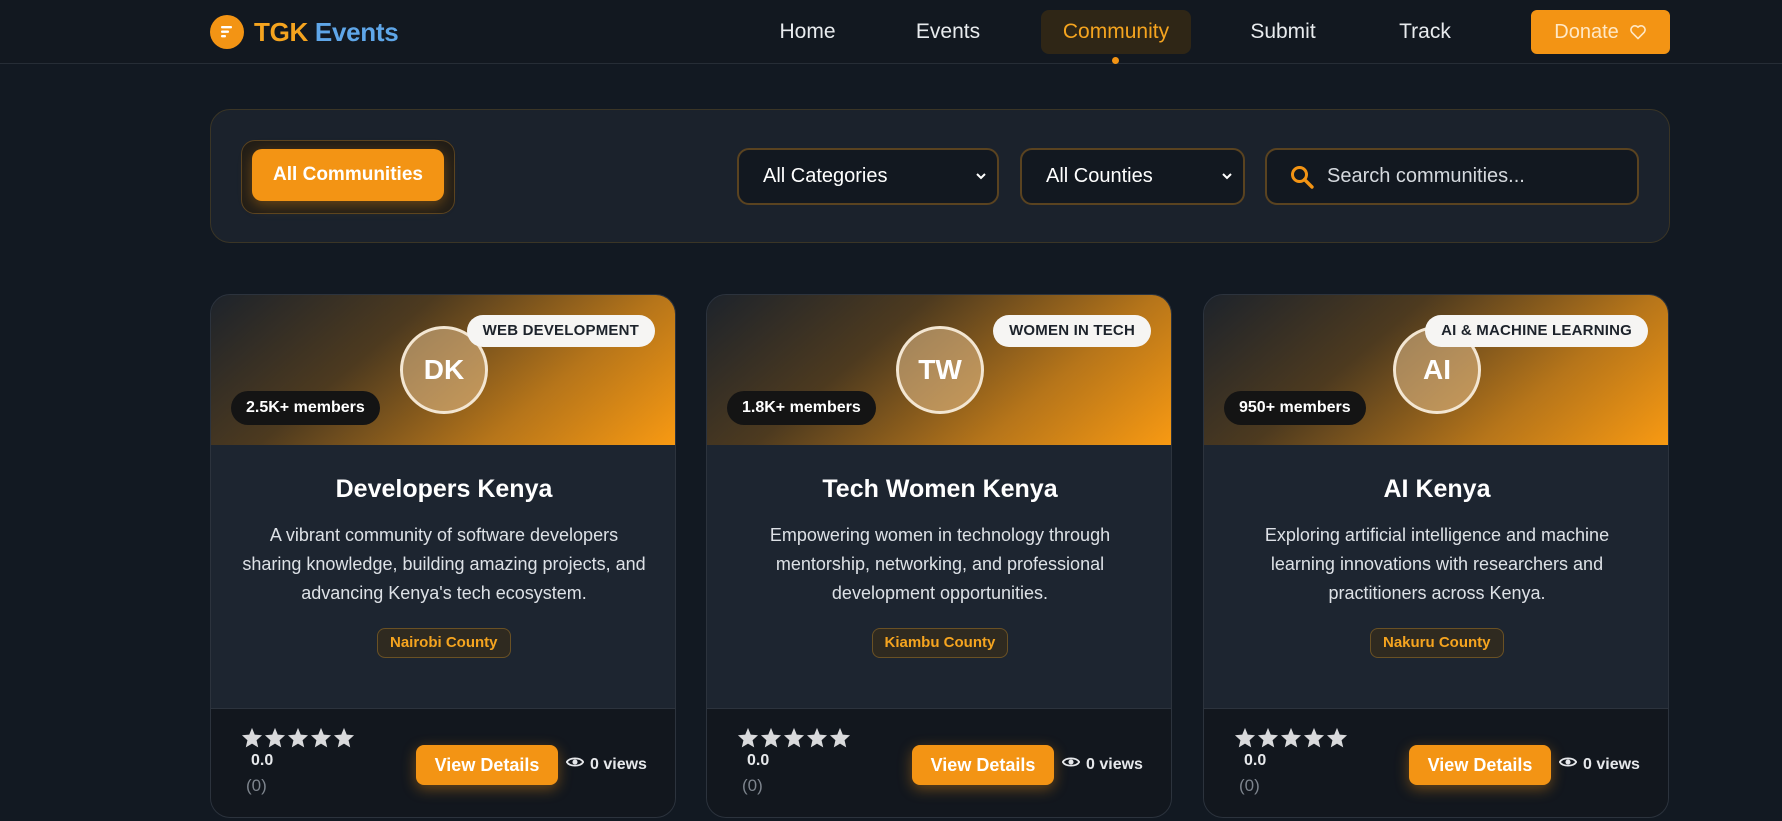 The image size is (1782, 821). Describe the element at coordinates (560, 331) in the screenshot. I see `category-badge: WEB DEVELOPMENT` at that location.